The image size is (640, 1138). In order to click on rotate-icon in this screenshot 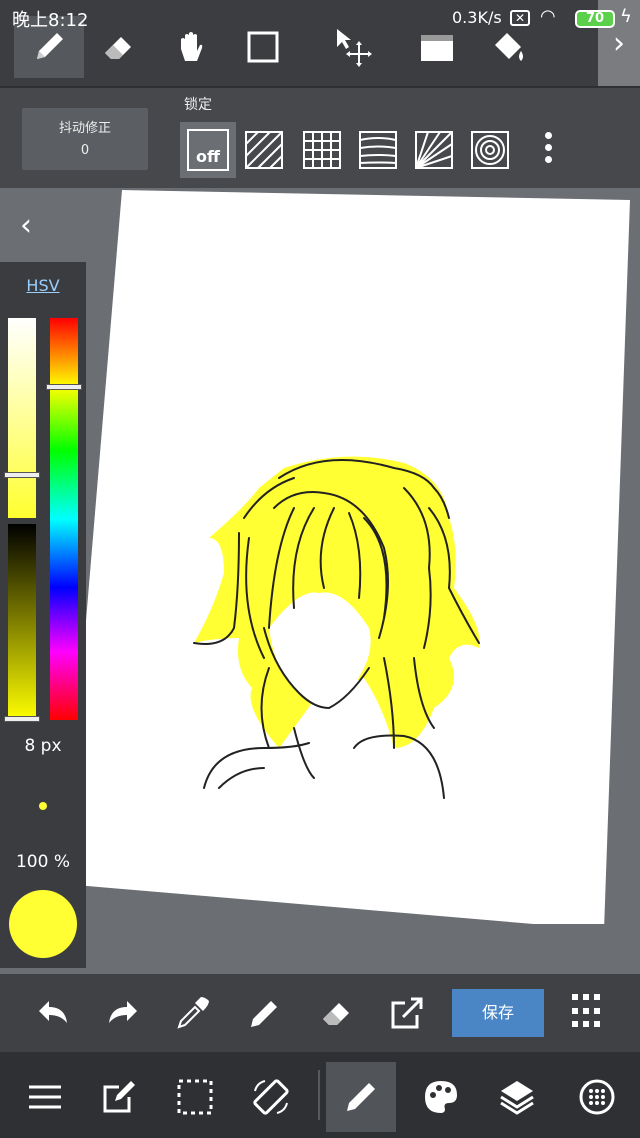, I will do `click(271, 1097)`.